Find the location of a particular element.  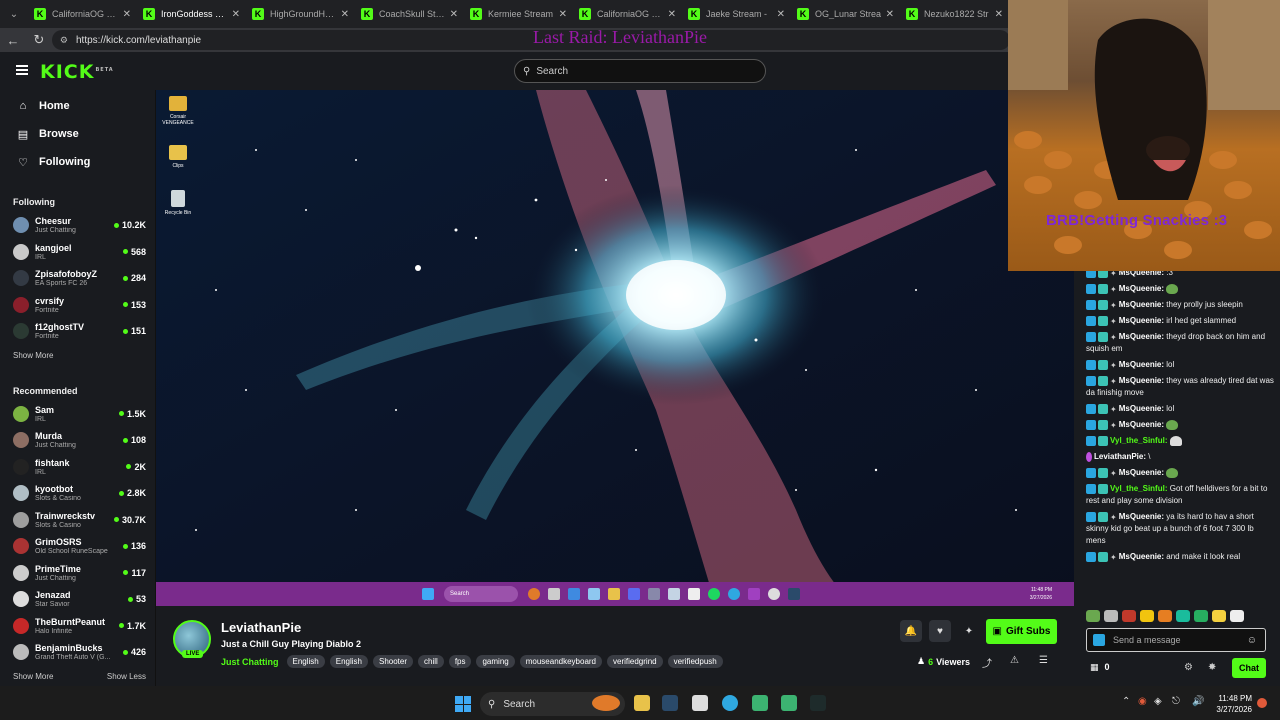

sidebar-channel-kangjoel: kangjoel IRL 568 is located at coordinates (77, 252).